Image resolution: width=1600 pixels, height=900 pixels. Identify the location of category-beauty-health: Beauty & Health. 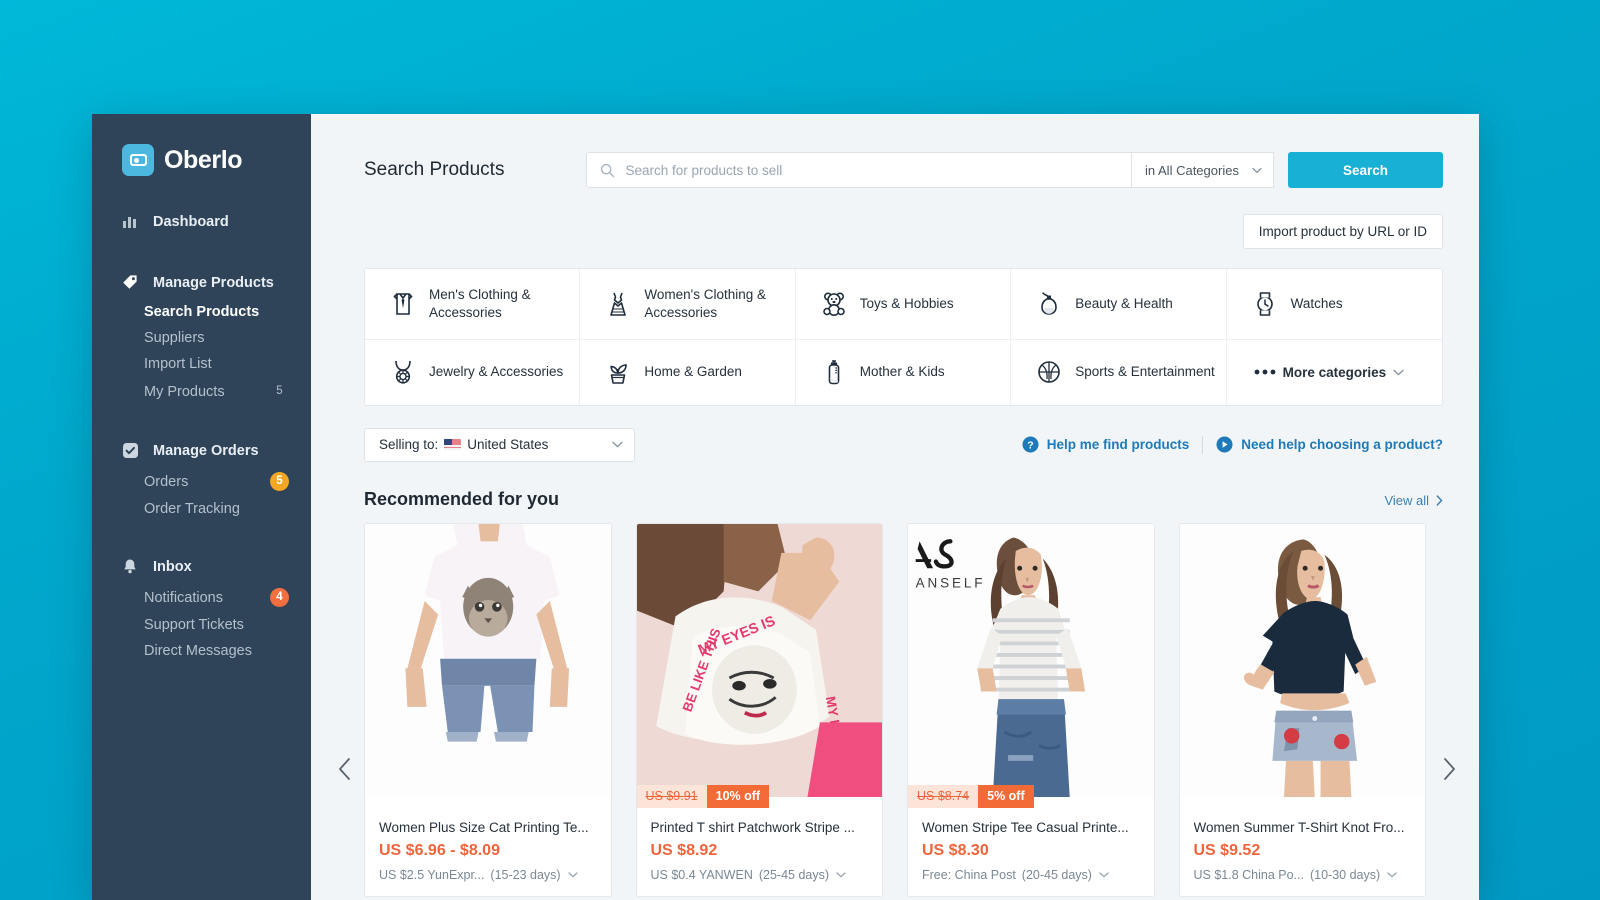
(1119, 304).